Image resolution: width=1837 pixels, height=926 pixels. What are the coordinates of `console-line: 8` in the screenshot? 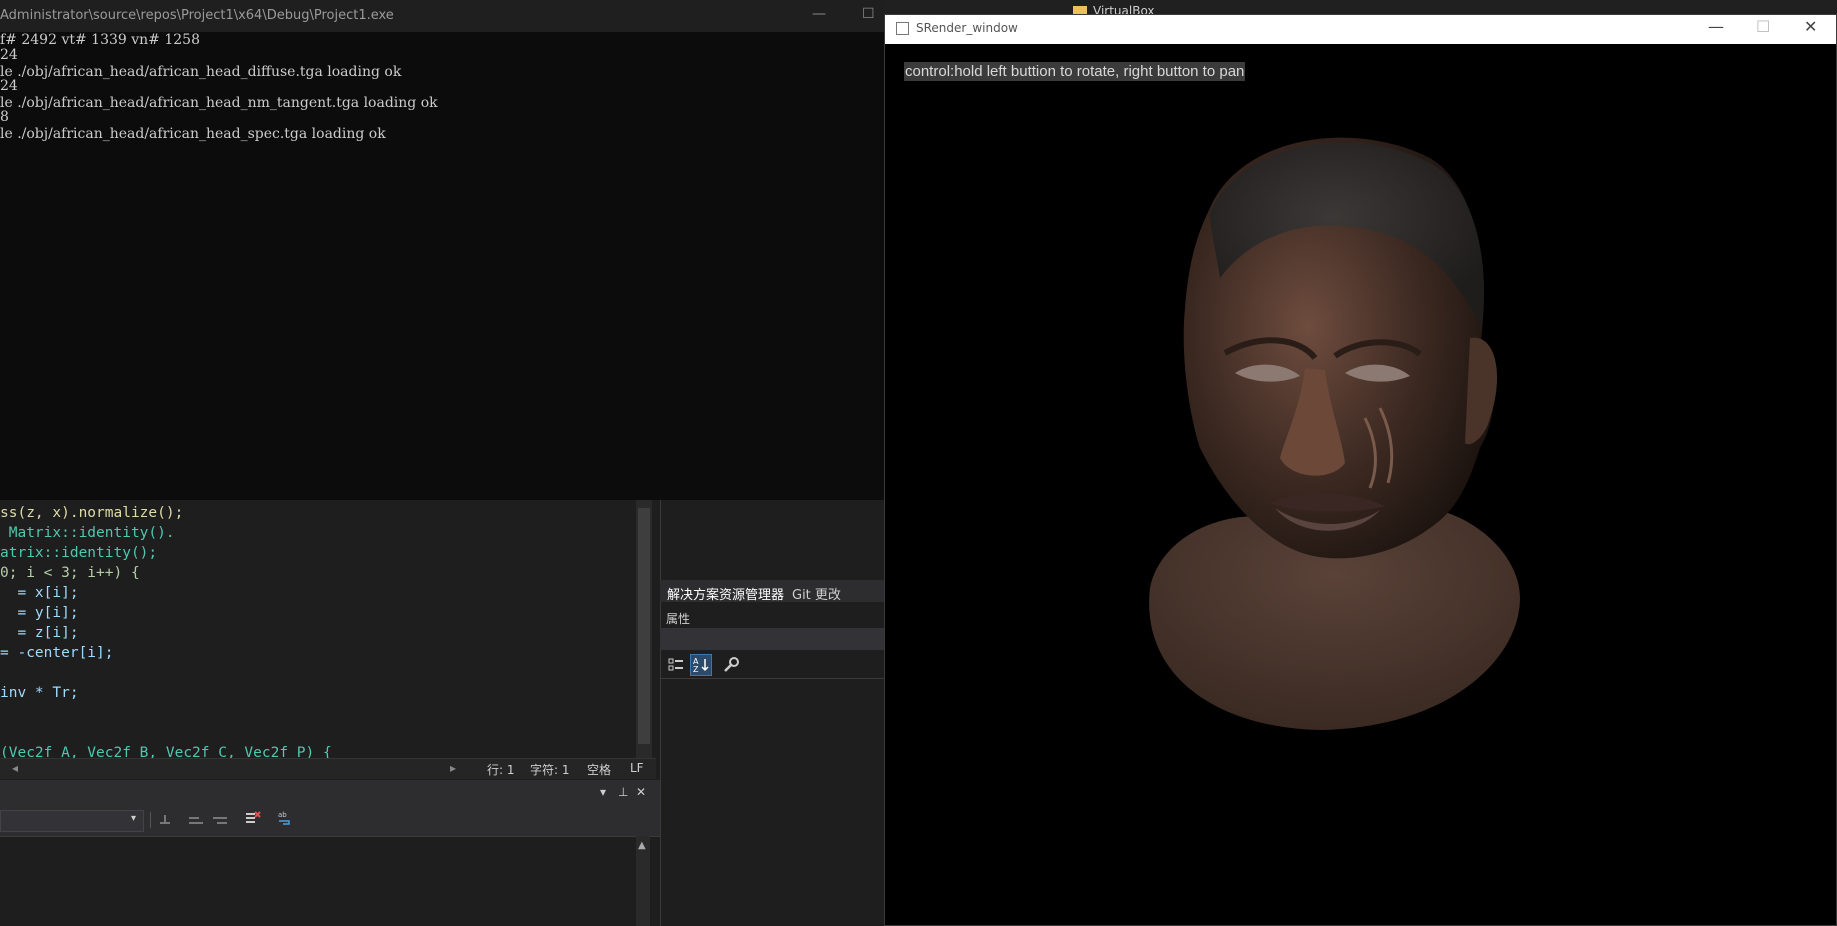 It's located at (4, 117).